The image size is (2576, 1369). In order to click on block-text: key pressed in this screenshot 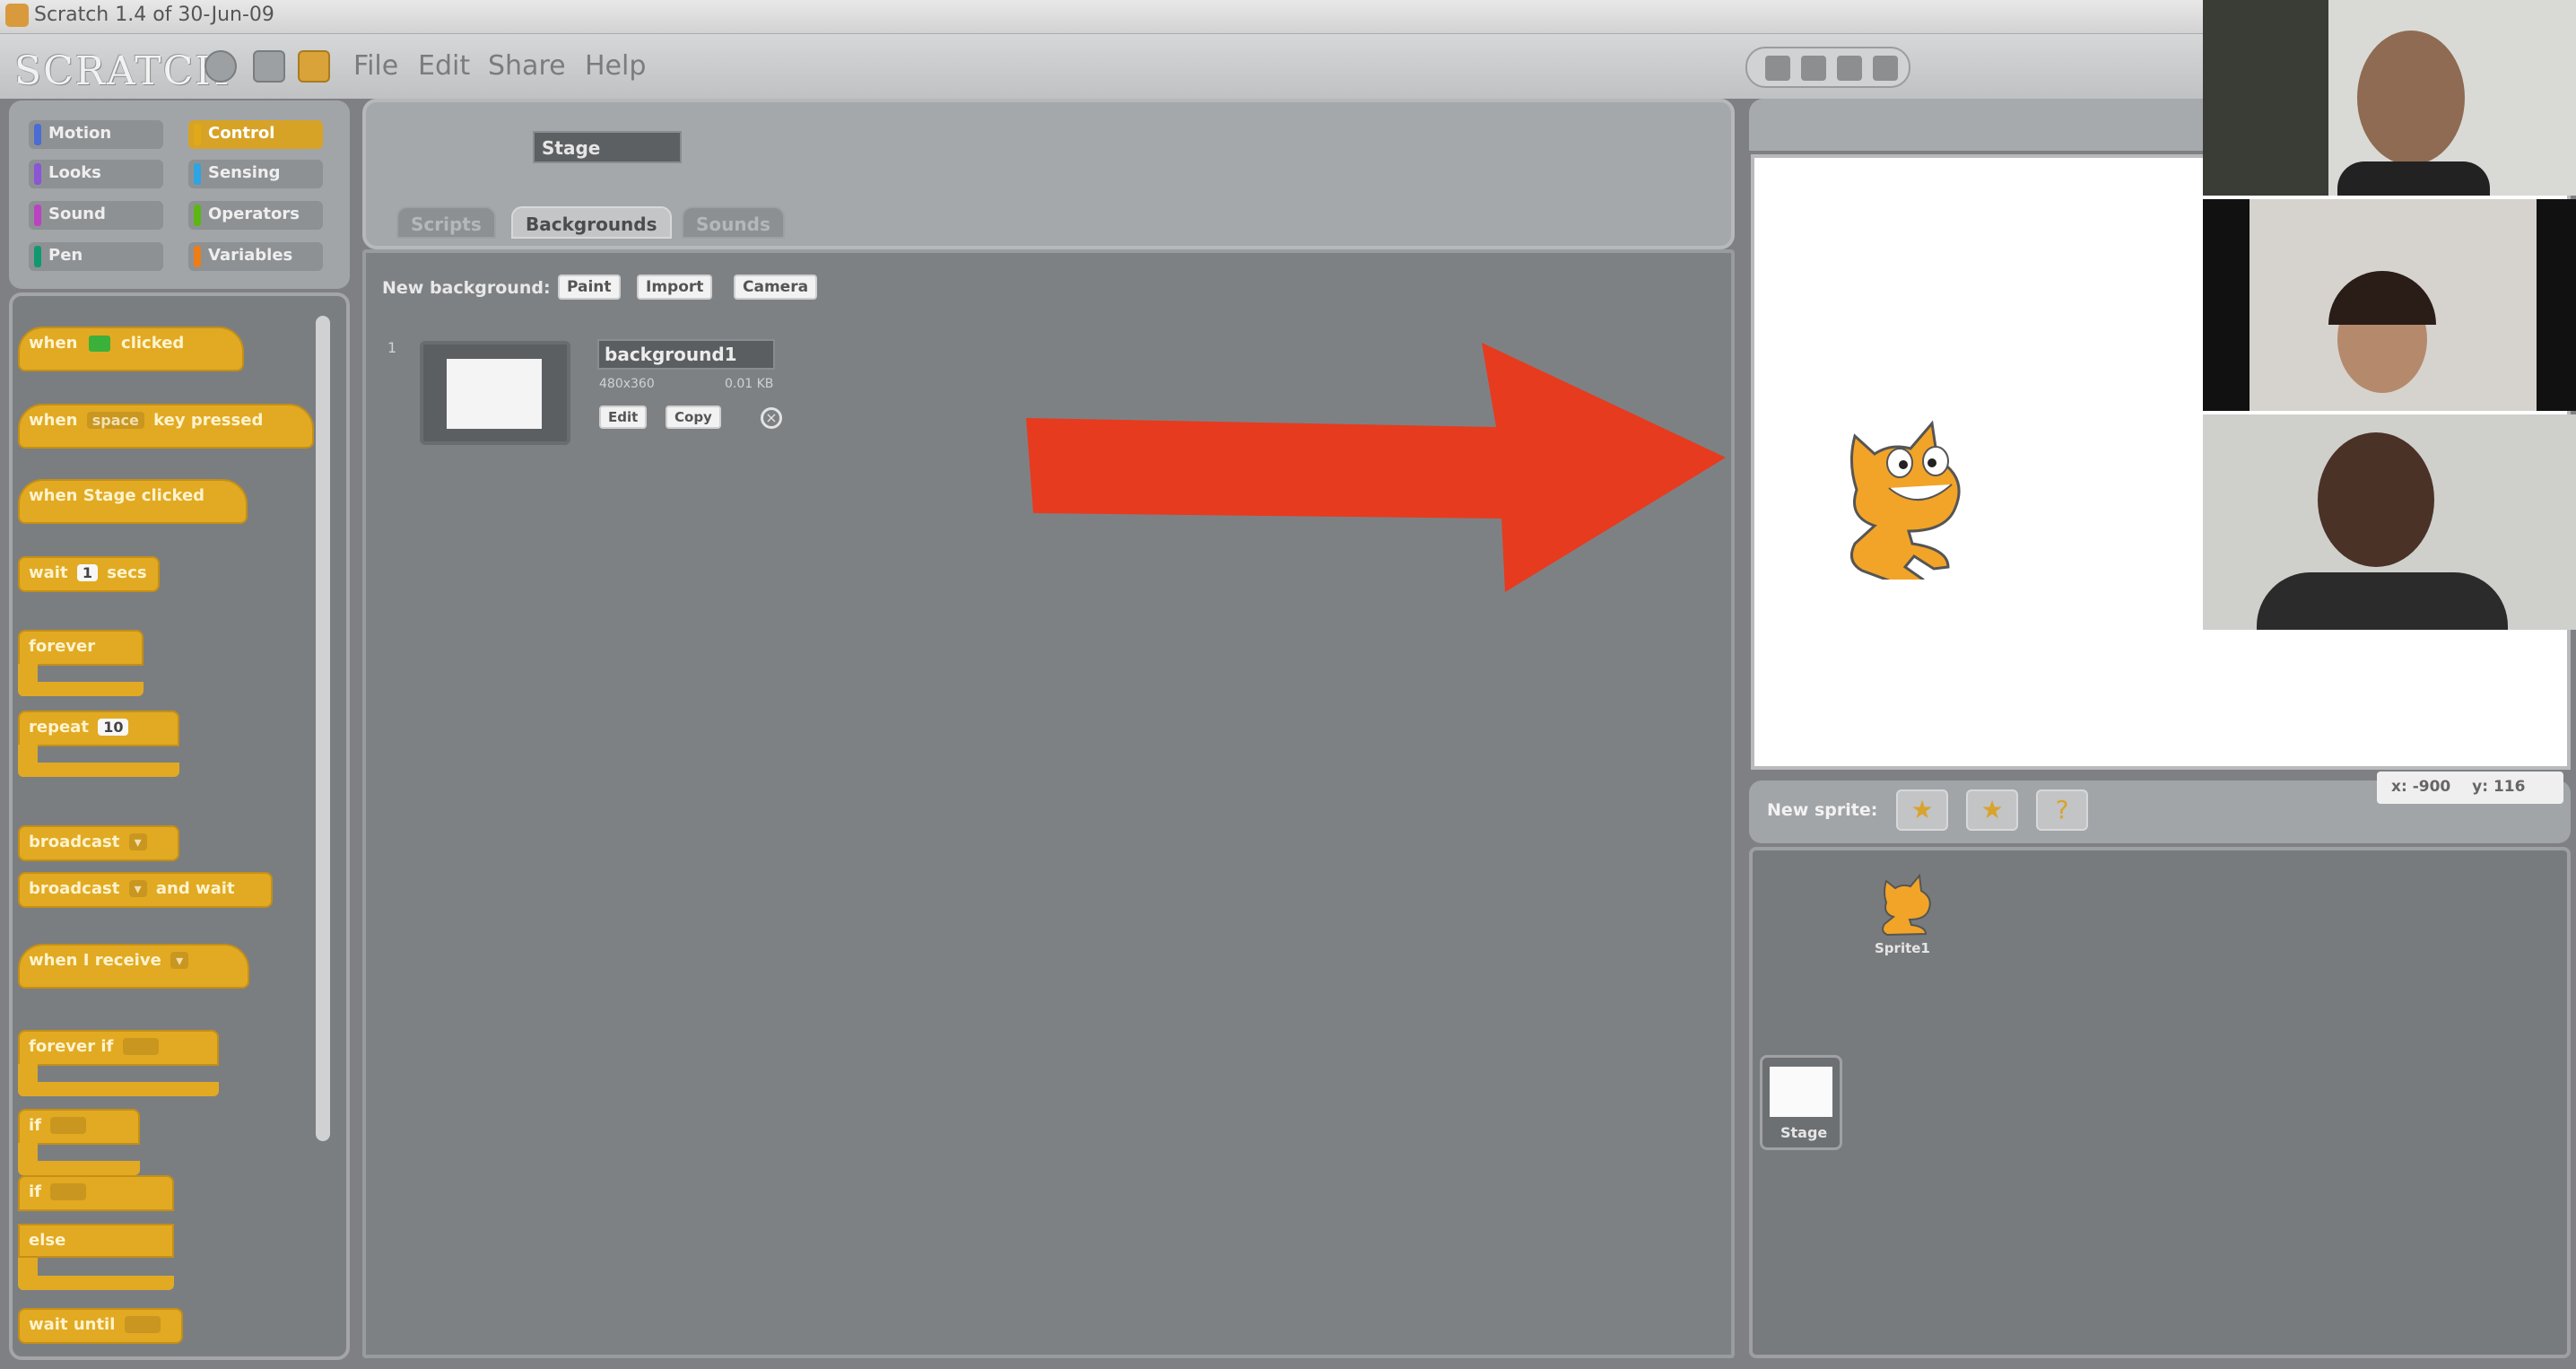, I will do `click(208, 420)`.